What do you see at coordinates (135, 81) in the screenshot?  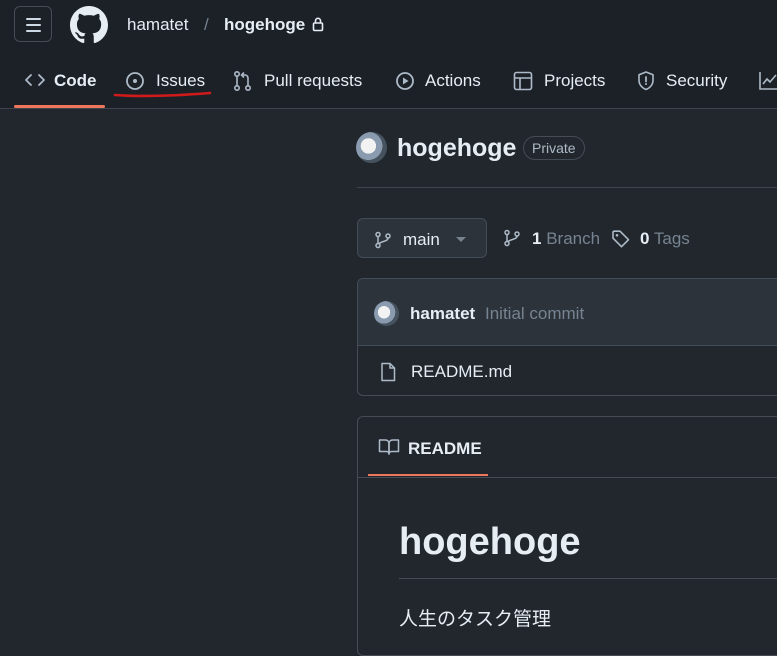 I see `issue-opened-icon` at bounding box center [135, 81].